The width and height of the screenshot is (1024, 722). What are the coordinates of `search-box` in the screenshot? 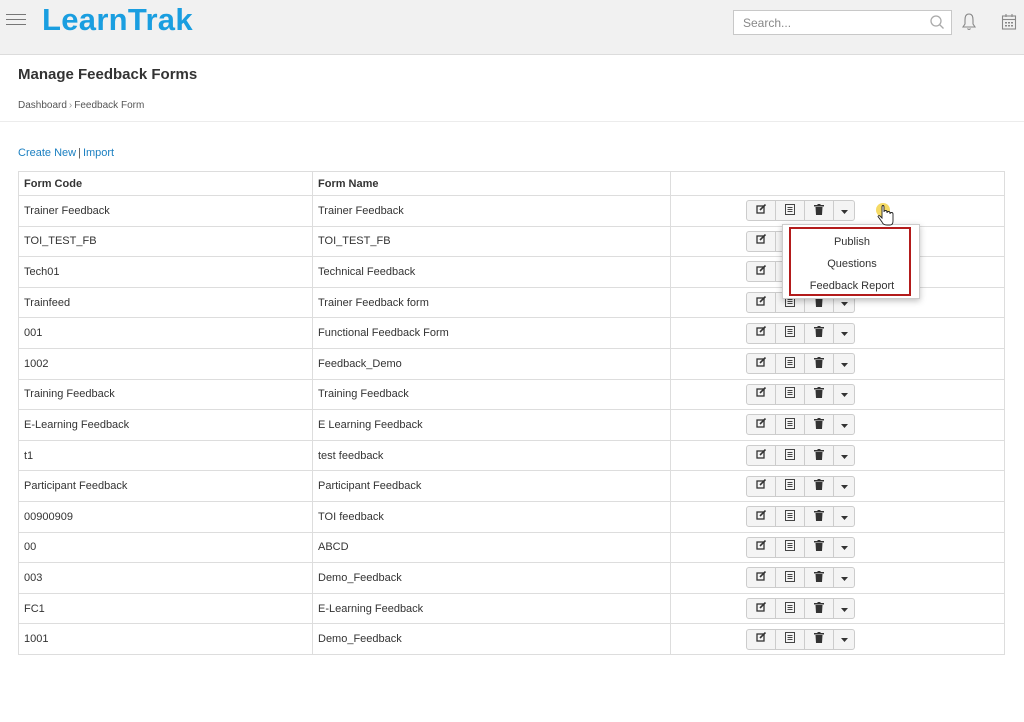 It's located at (842, 22).